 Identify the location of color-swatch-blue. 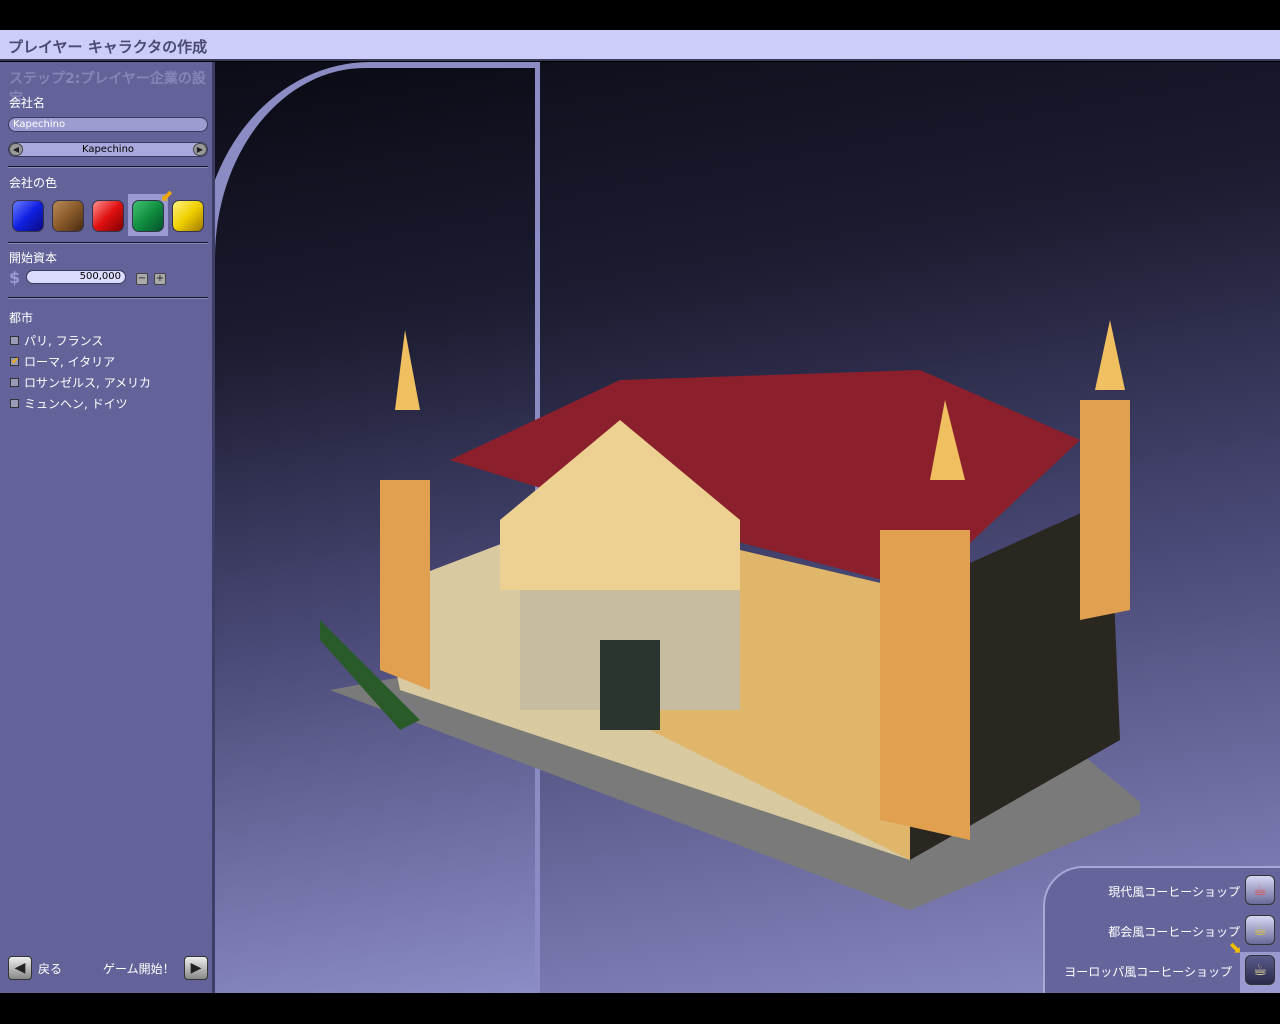
(28, 216).